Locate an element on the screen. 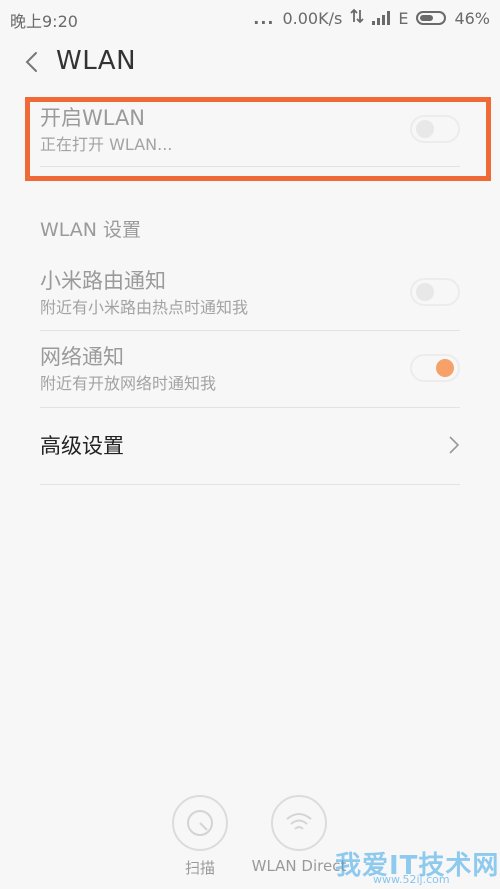 The image size is (500, 889). wlan-direct-button: WLAN Direct is located at coordinates (299, 835).